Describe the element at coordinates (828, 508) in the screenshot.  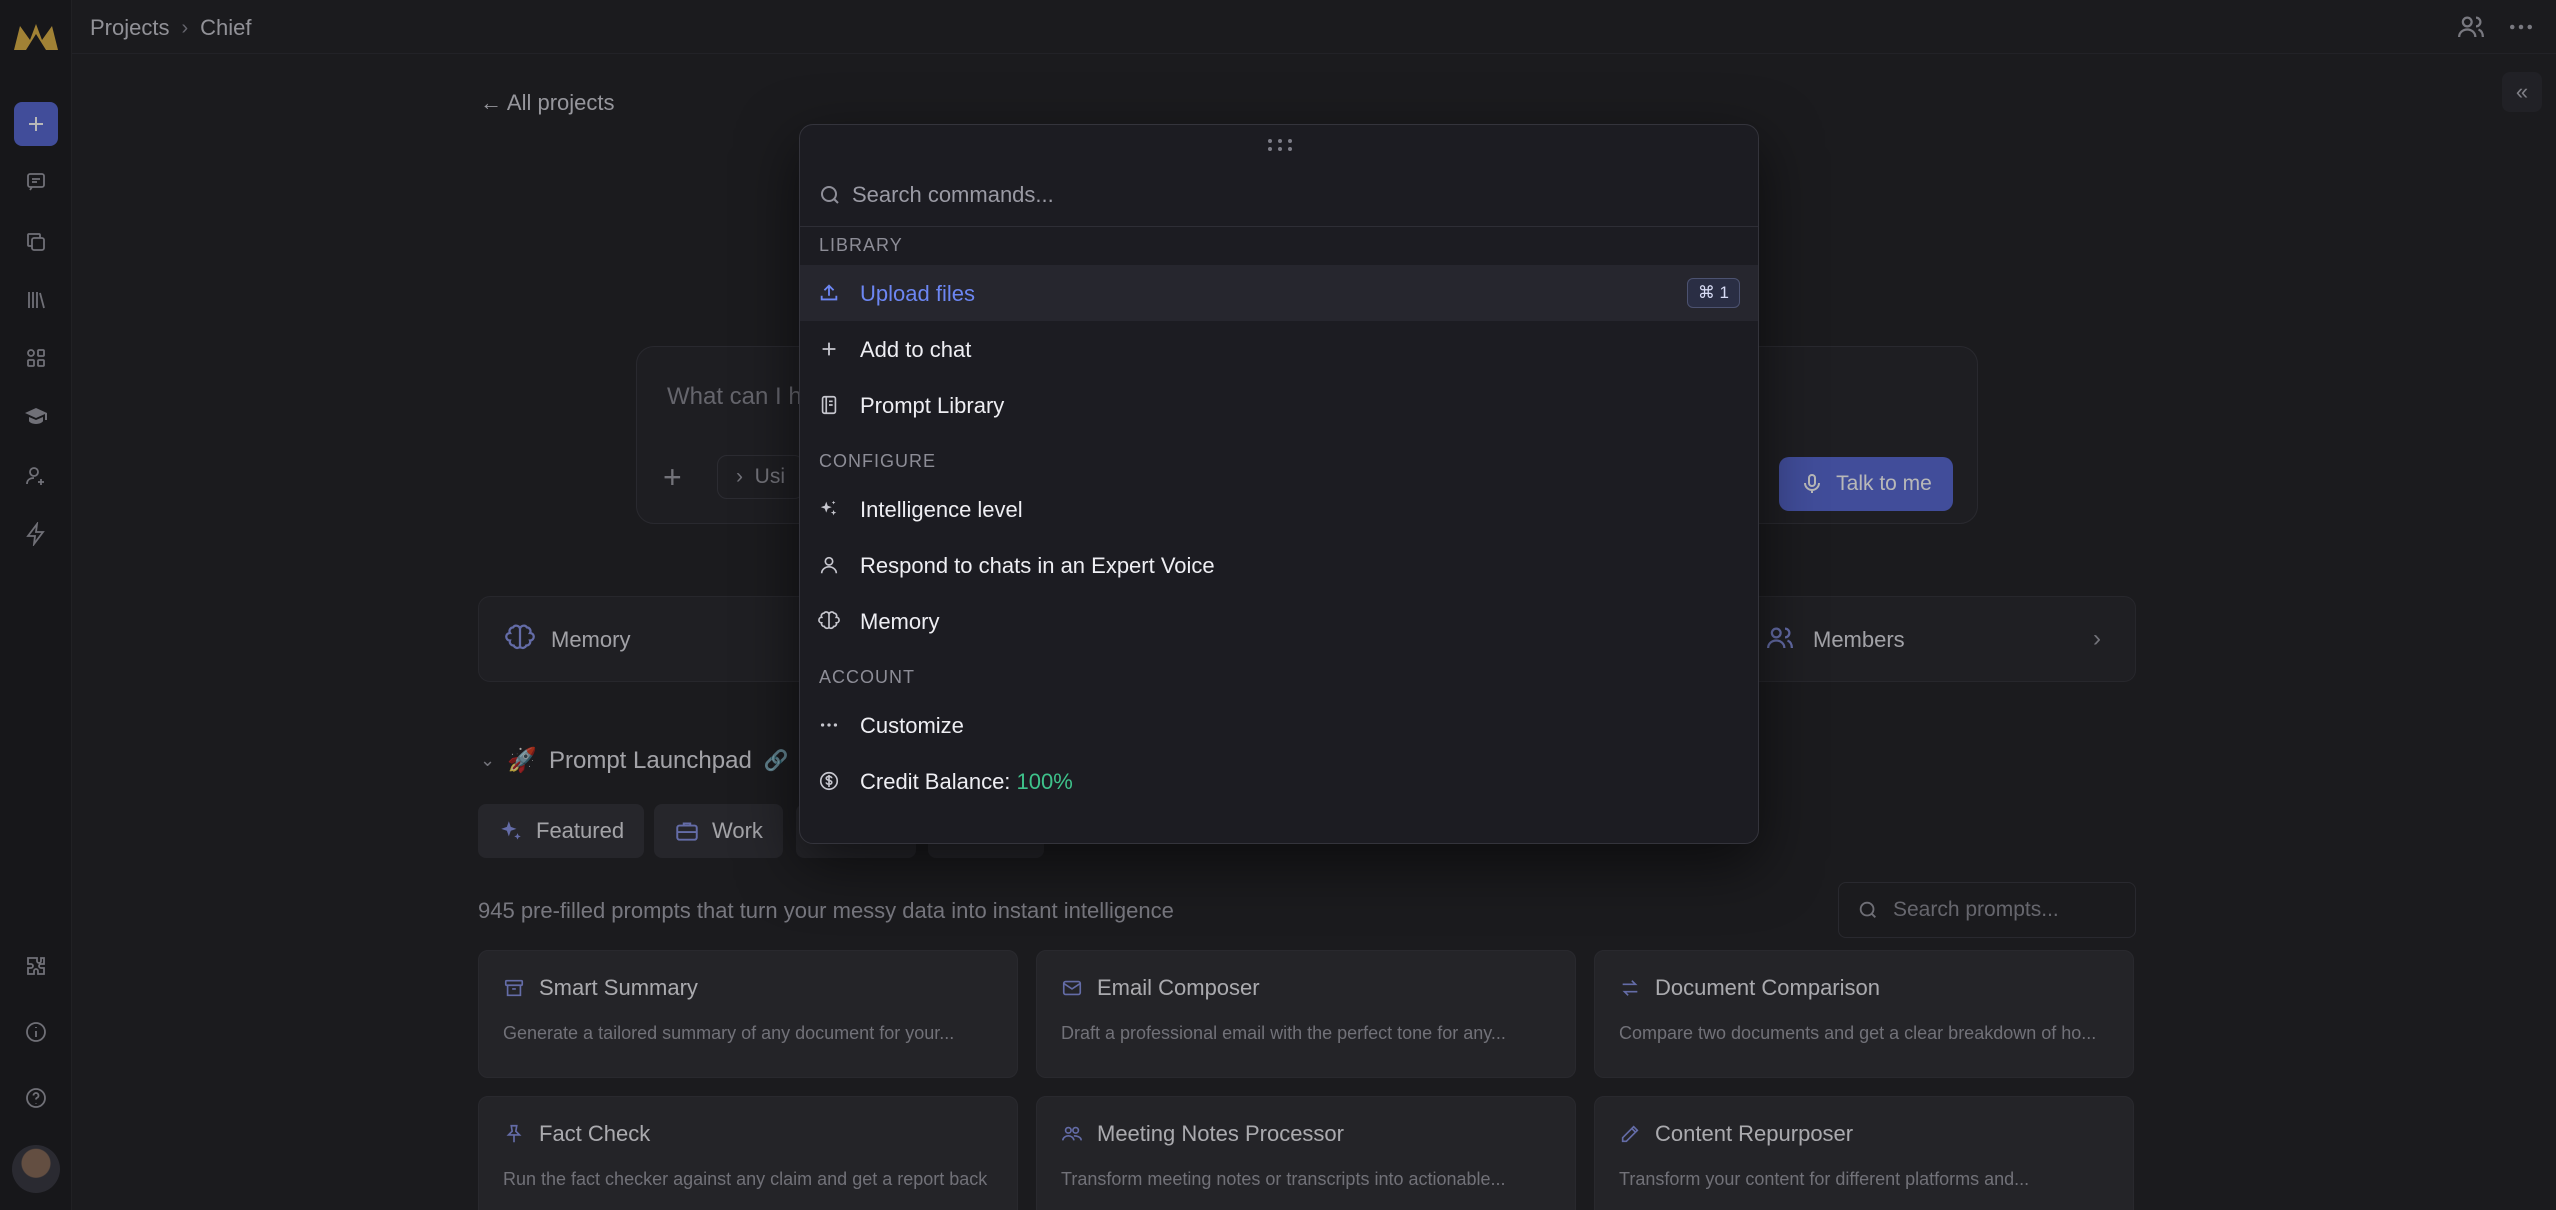
I see `sparkle-icon` at that location.